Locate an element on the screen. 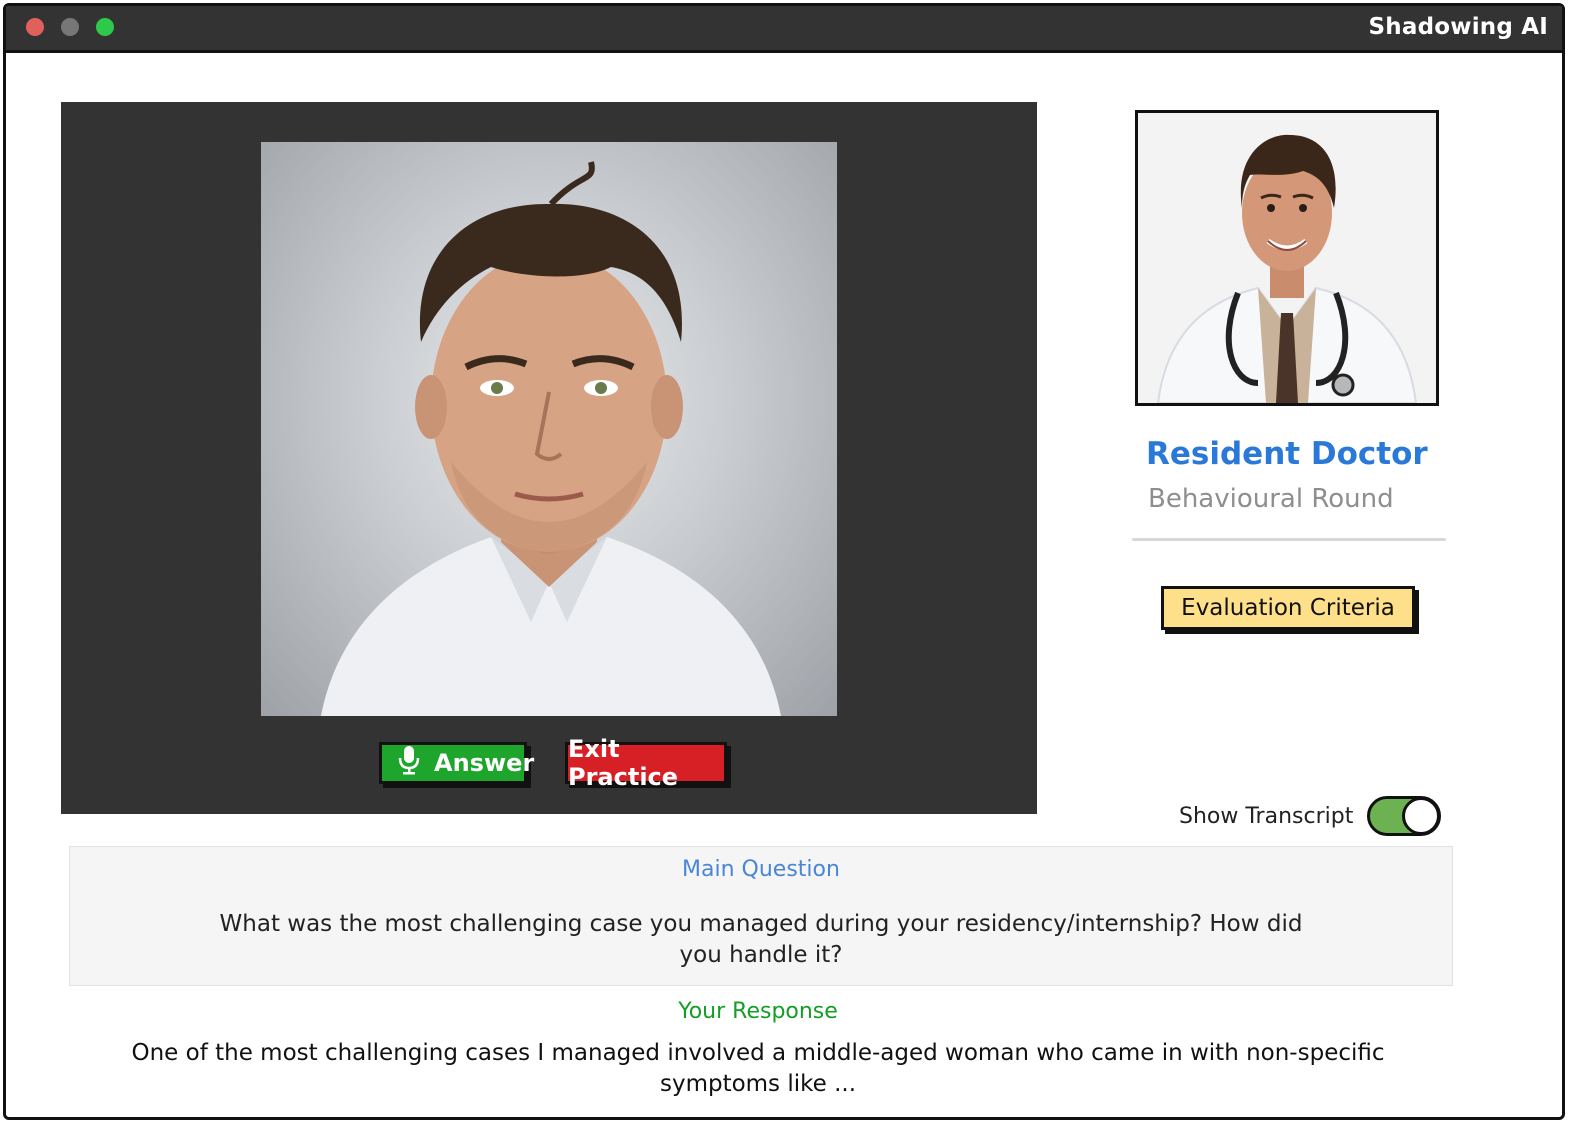 This screenshot has width=1584, height=1130. title-bar: Shadowing AI is located at coordinates (784, 29).